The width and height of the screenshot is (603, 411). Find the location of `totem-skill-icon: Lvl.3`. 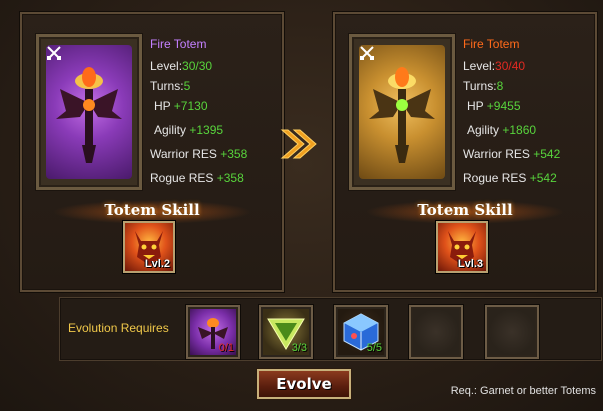

totem-skill-icon: Lvl.3 is located at coordinates (462, 247).